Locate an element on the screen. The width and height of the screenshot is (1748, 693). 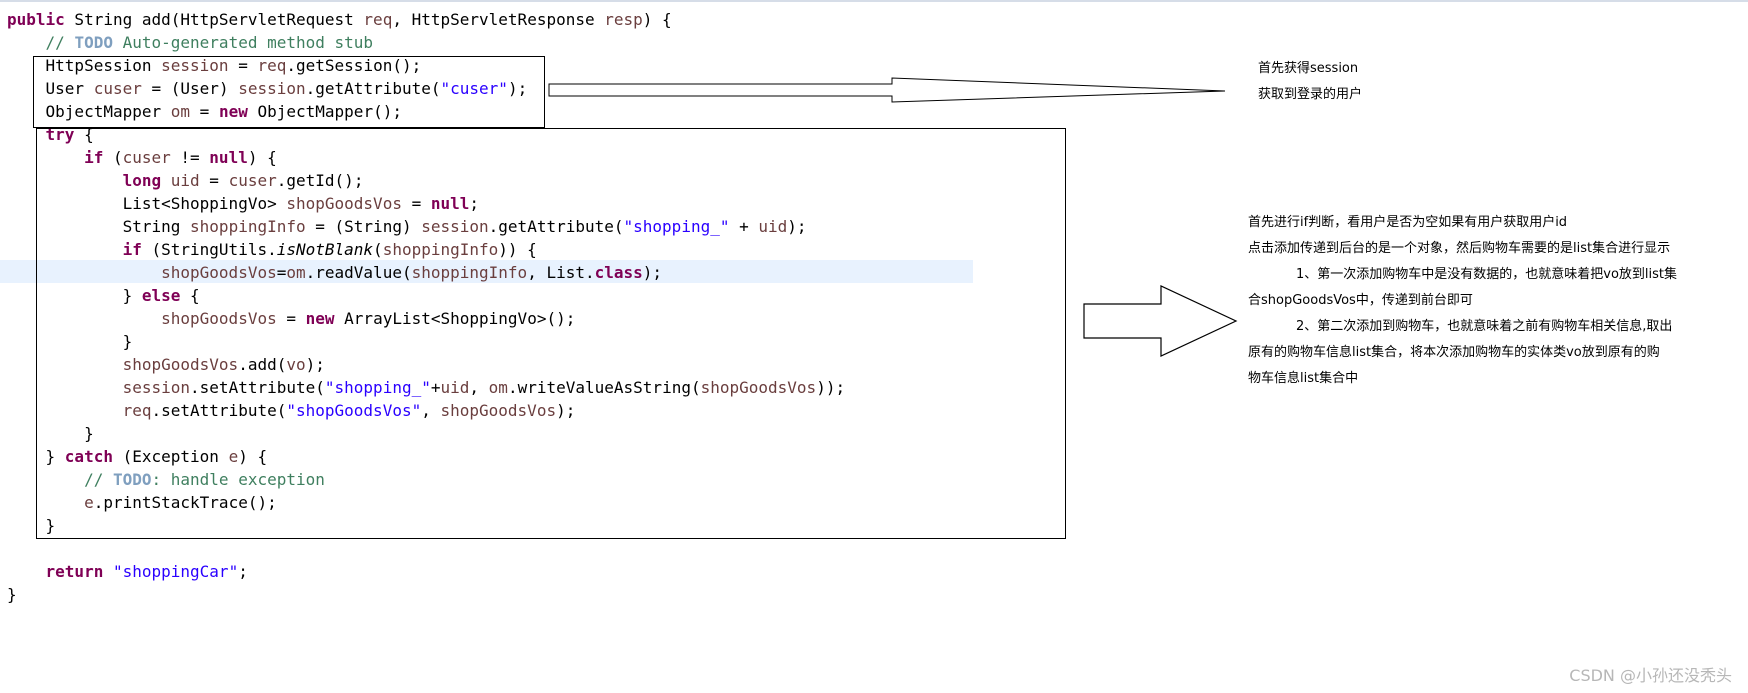
annotation-line: 2、第二次添加到购物车，也就意味着之前有购物车相关信息,取出 is located at coordinates (1484, 326).